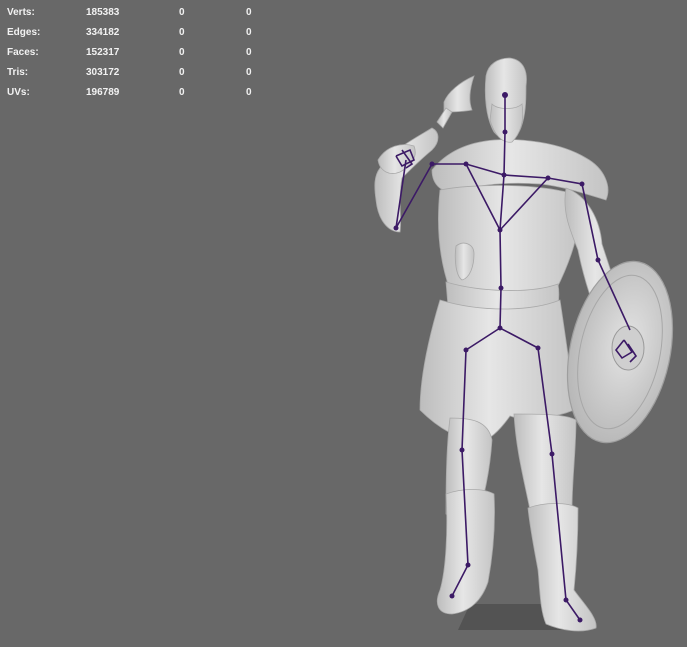 The image size is (687, 647). What do you see at coordinates (545, 463) in the screenshot?
I see `right-leg` at bounding box center [545, 463].